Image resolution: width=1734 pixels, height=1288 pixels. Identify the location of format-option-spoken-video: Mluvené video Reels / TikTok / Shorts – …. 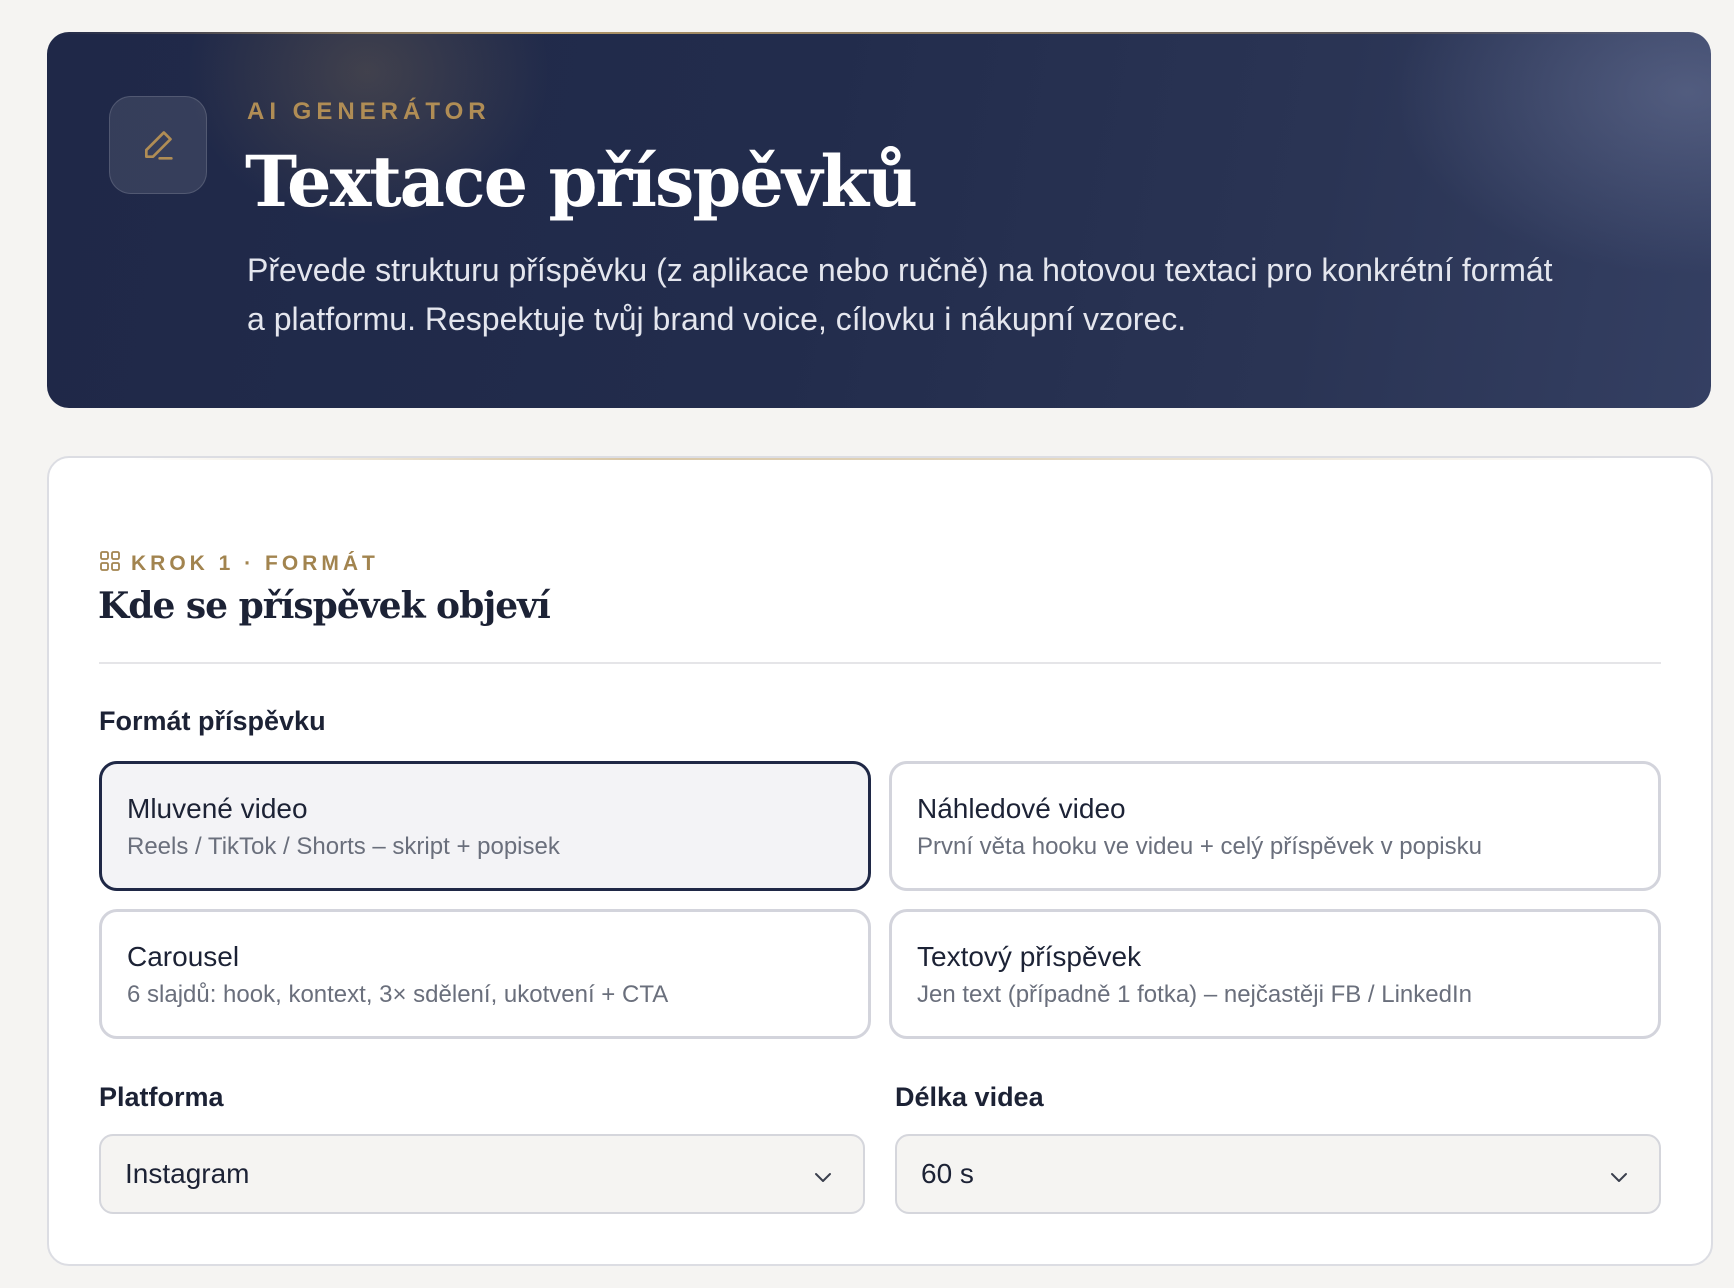
(485, 826).